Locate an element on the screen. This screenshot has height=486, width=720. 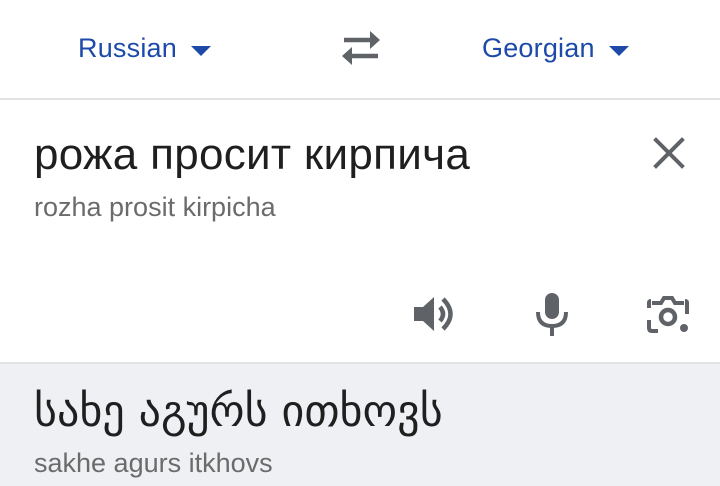
voice-input-button is located at coordinates (552, 314).